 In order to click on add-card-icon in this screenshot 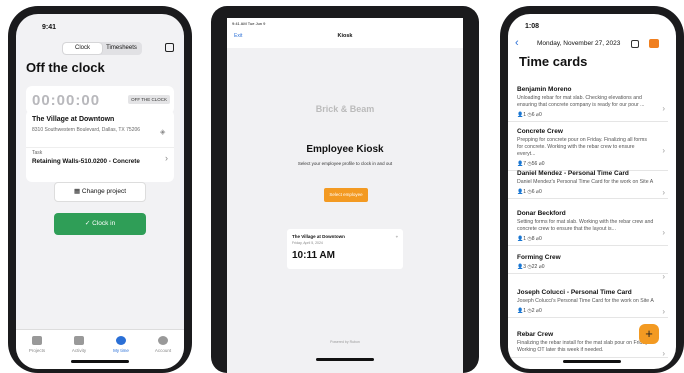, I will do `click(654, 43)`.